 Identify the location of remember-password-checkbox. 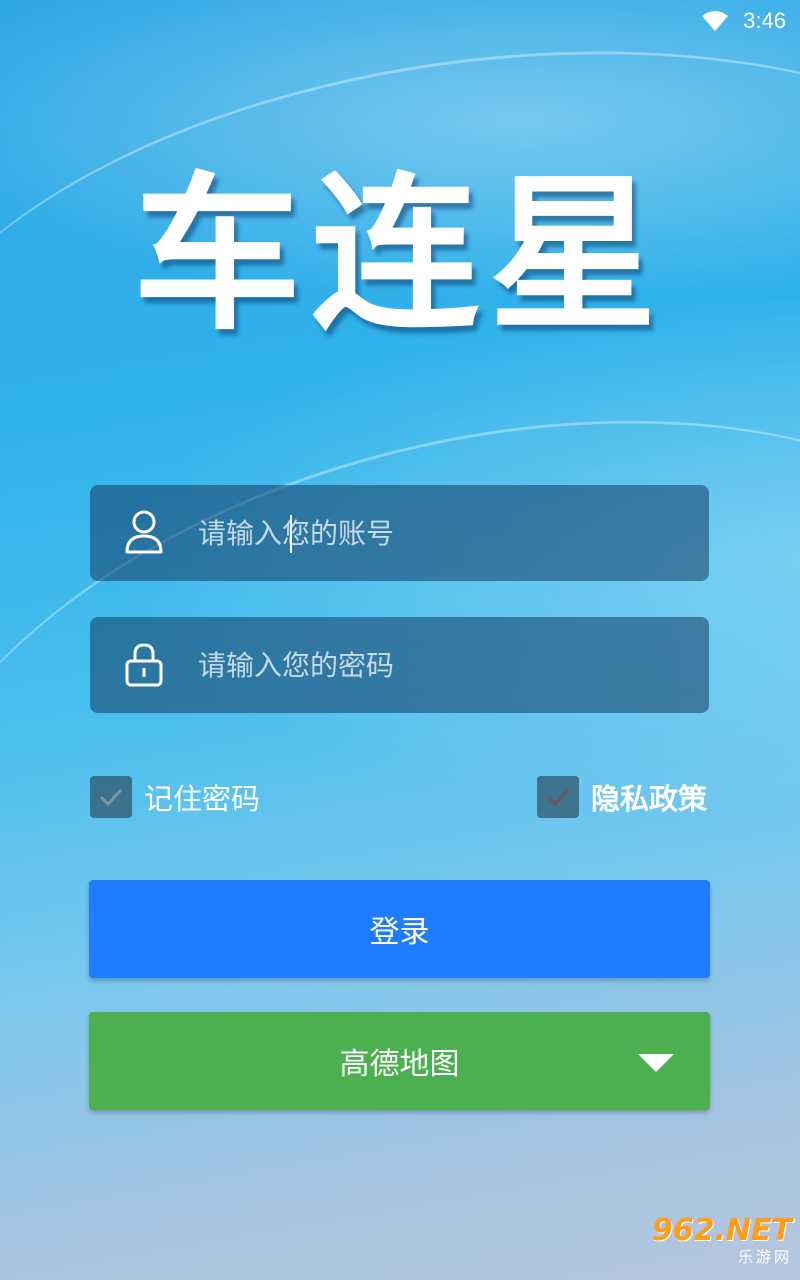
(111, 797).